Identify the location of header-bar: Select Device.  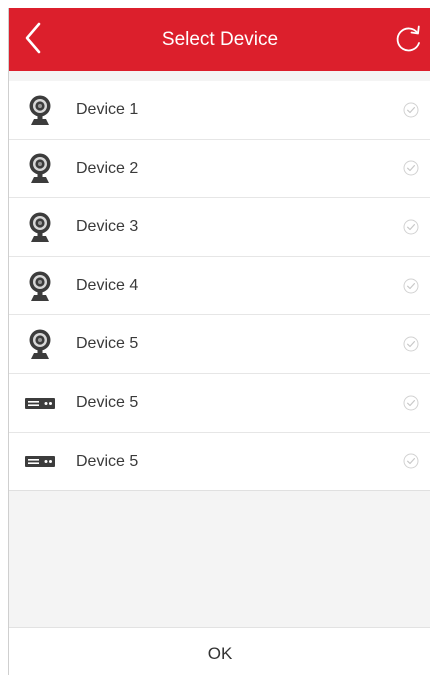
(219, 39).